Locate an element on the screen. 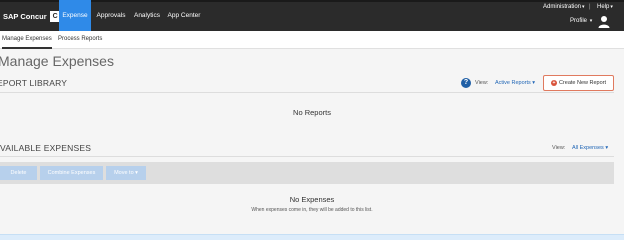  logo-text: SAP Concur is located at coordinates (25, 16).